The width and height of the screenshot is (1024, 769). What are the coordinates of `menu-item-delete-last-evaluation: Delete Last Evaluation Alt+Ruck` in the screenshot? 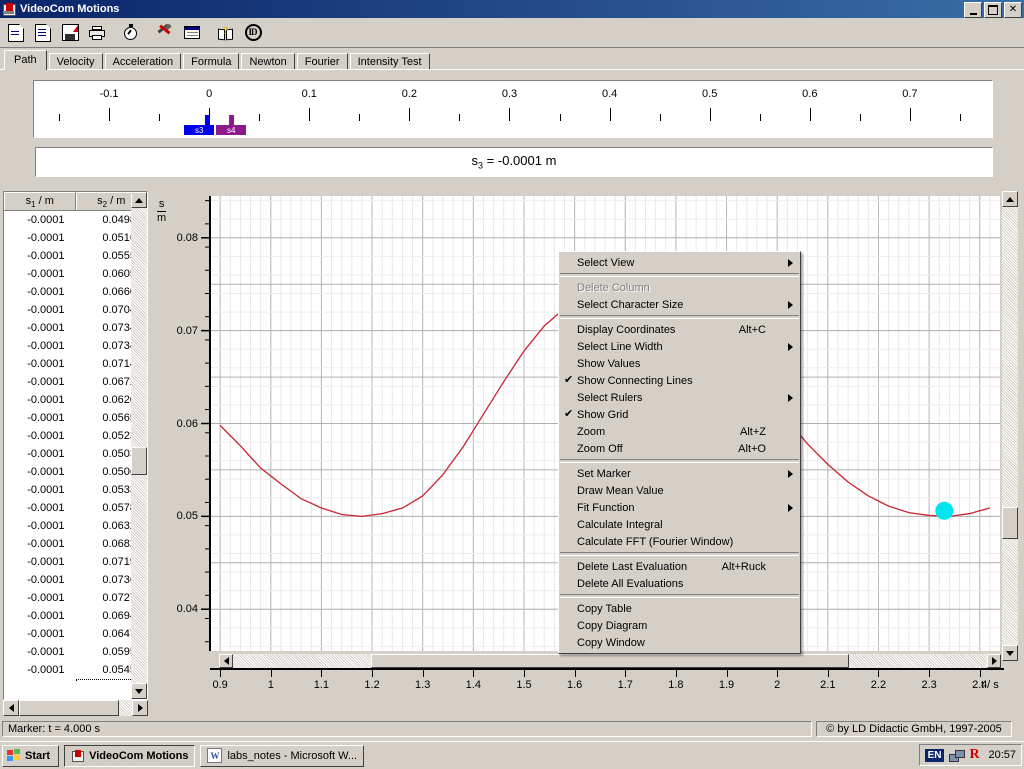 It's located at (679, 566).